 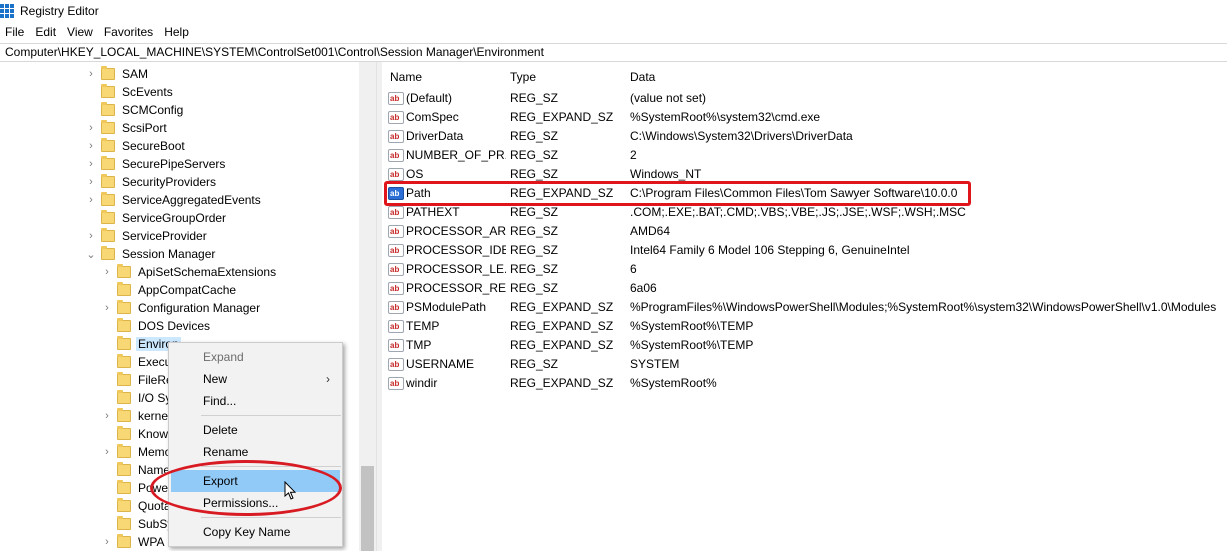 What do you see at coordinates (136, 146) in the screenshot?
I see `tree-item: › SecureBoot` at bounding box center [136, 146].